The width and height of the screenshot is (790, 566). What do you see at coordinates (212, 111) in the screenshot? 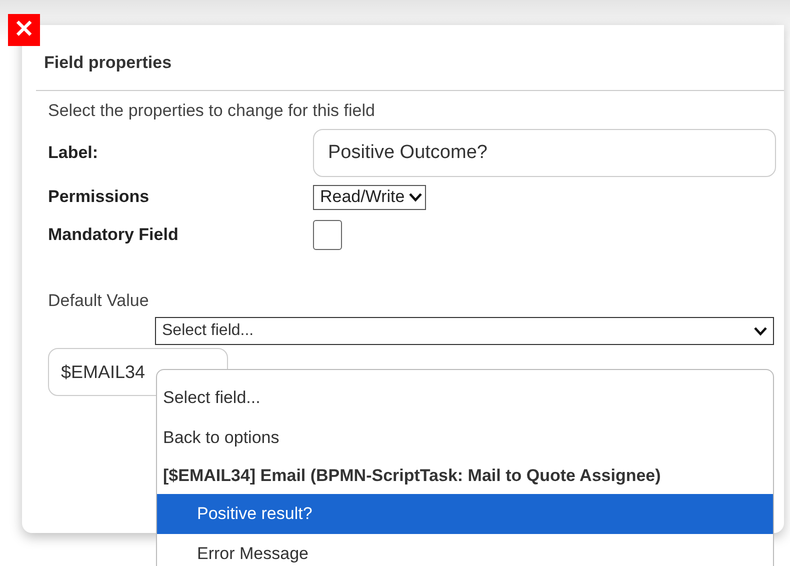
I see `instruction-text: Select the properties to change for this field` at bounding box center [212, 111].